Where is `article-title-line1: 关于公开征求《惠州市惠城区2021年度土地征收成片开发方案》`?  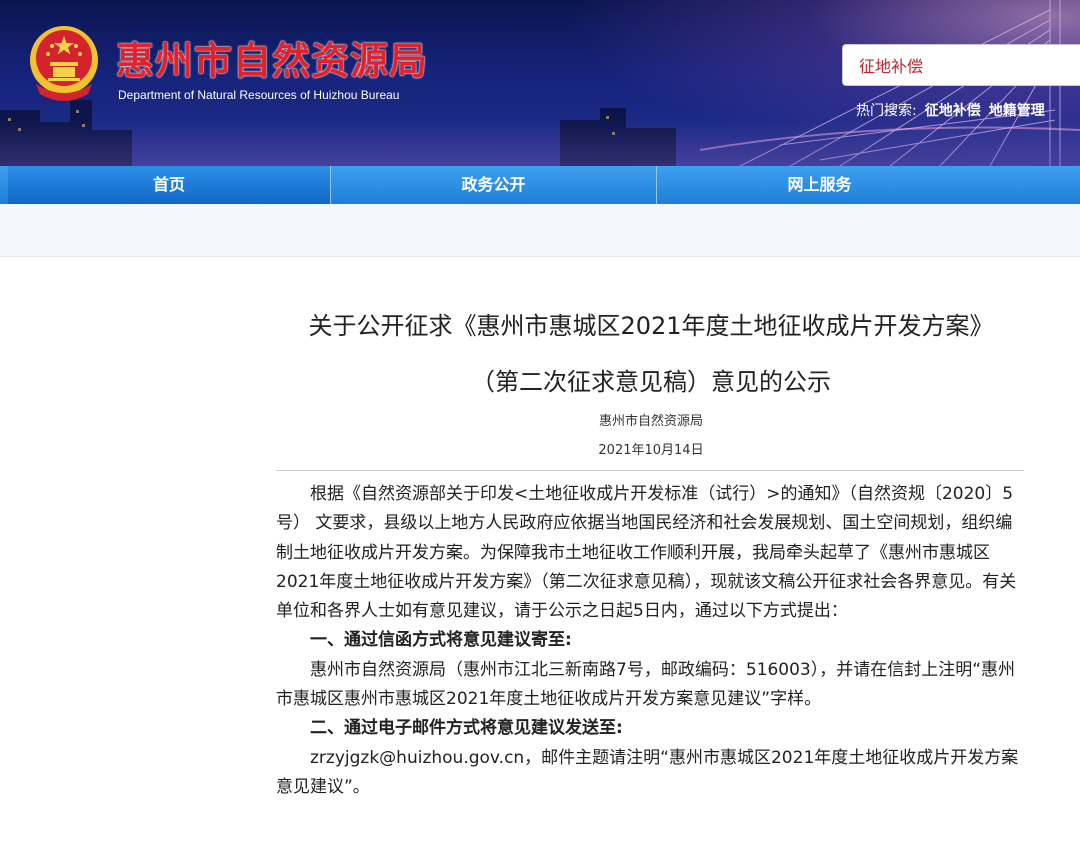 article-title-line1: 关于公开征求《惠州市惠城区2021年度土地征收成片开发方案》 is located at coordinates (651, 326).